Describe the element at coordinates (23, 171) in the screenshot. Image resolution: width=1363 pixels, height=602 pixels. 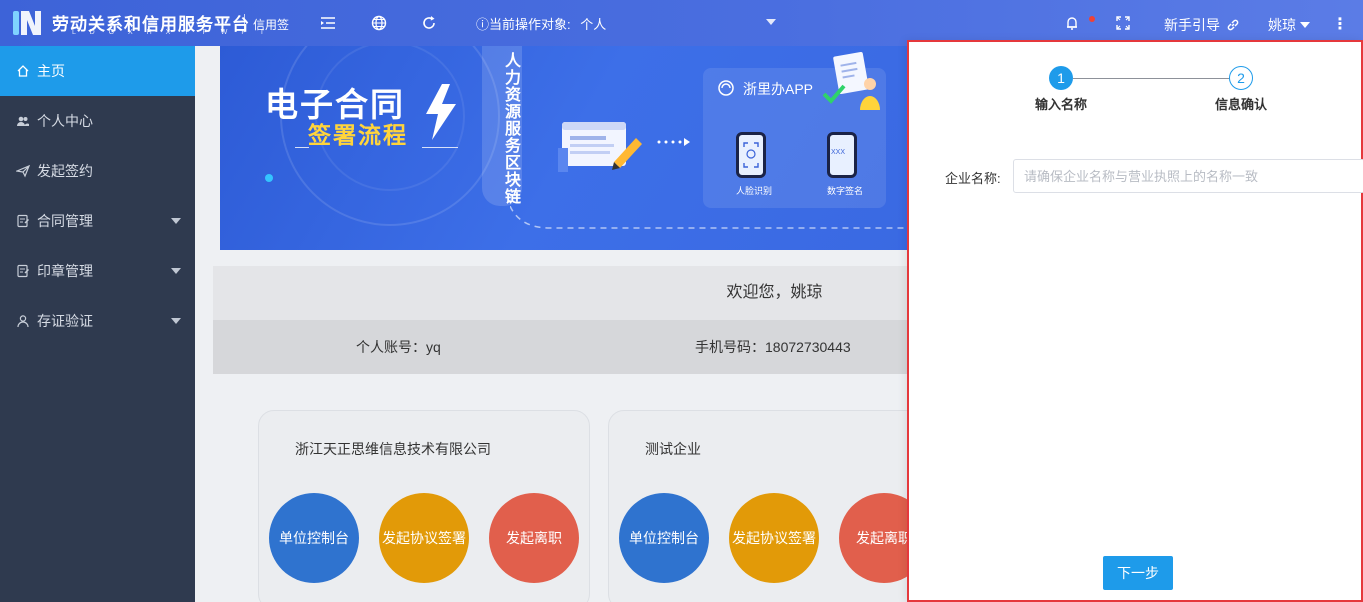
I see `send-icon` at that location.